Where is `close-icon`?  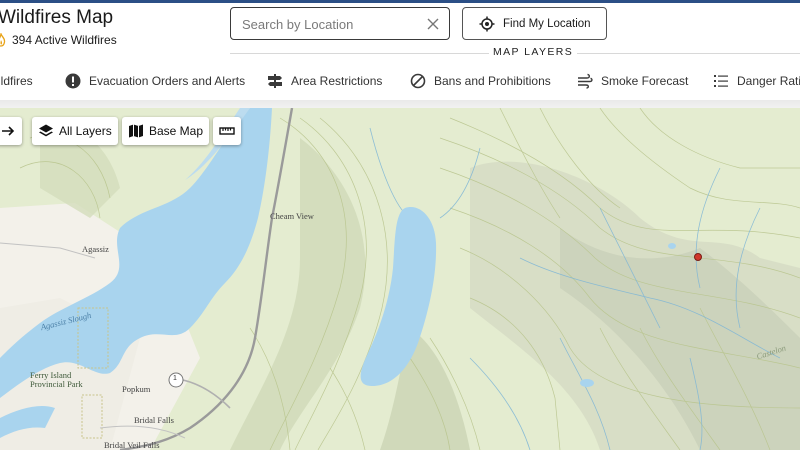 close-icon is located at coordinates (433, 24).